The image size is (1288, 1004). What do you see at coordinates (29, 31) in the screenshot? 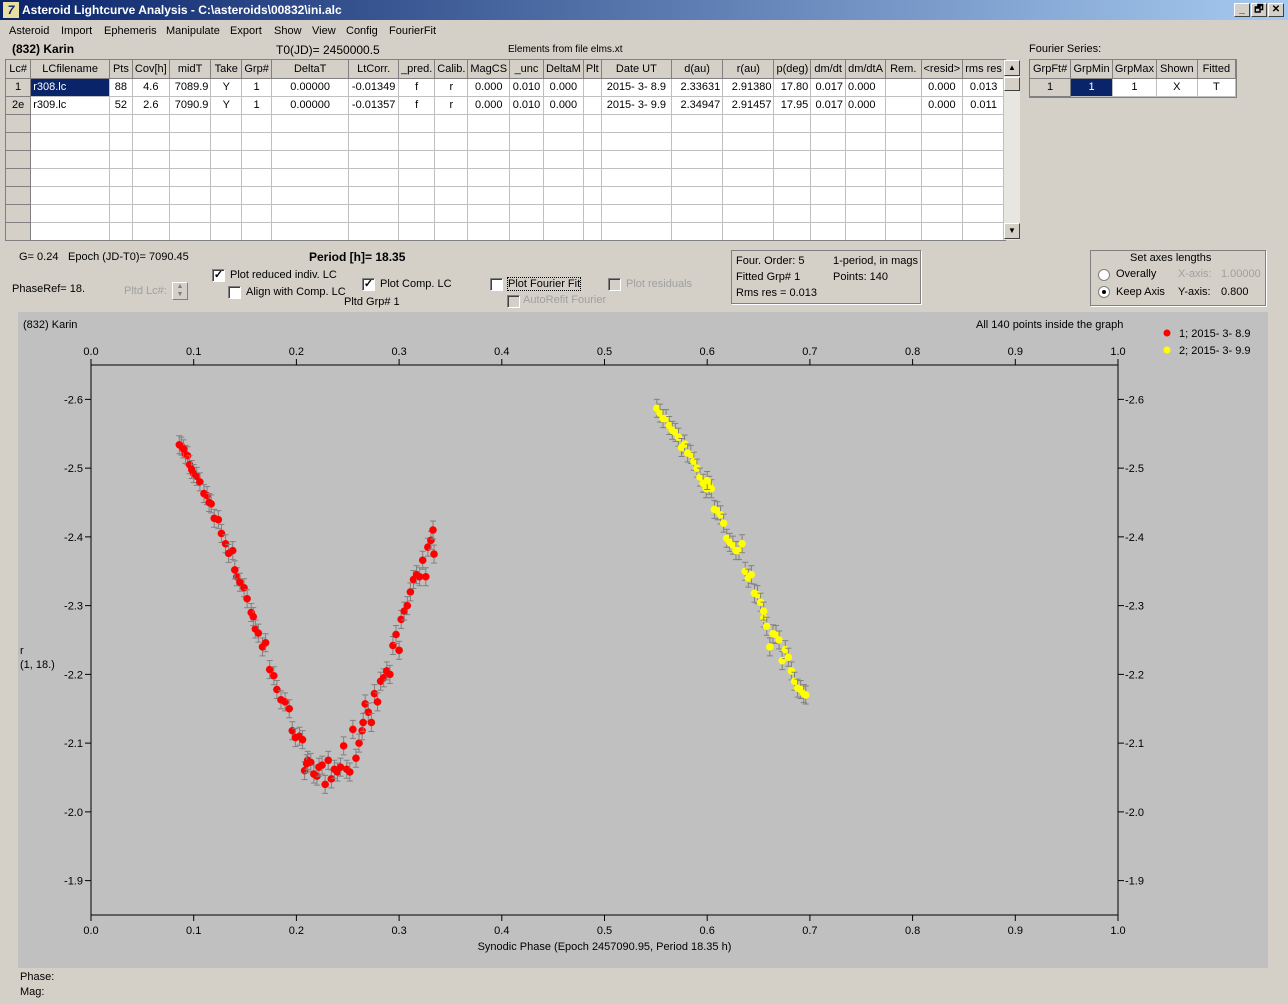
I see `menu-asteroid: Asteroid` at bounding box center [29, 31].